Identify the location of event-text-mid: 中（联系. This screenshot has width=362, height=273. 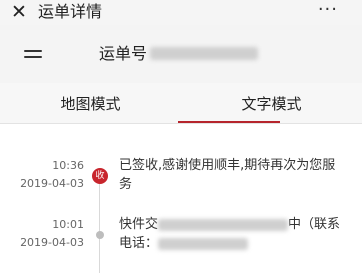
(314, 224).